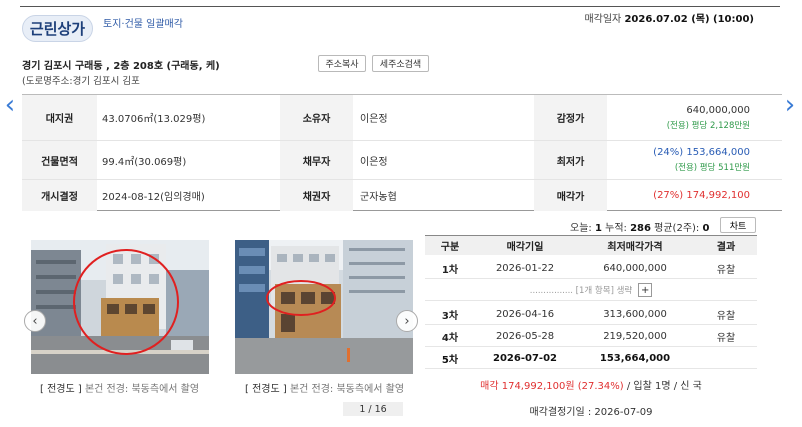 The image size is (802, 427). Describe the element at coordinates (59, 117) in the screenshot. I see `land-label: 대지권` at that location.